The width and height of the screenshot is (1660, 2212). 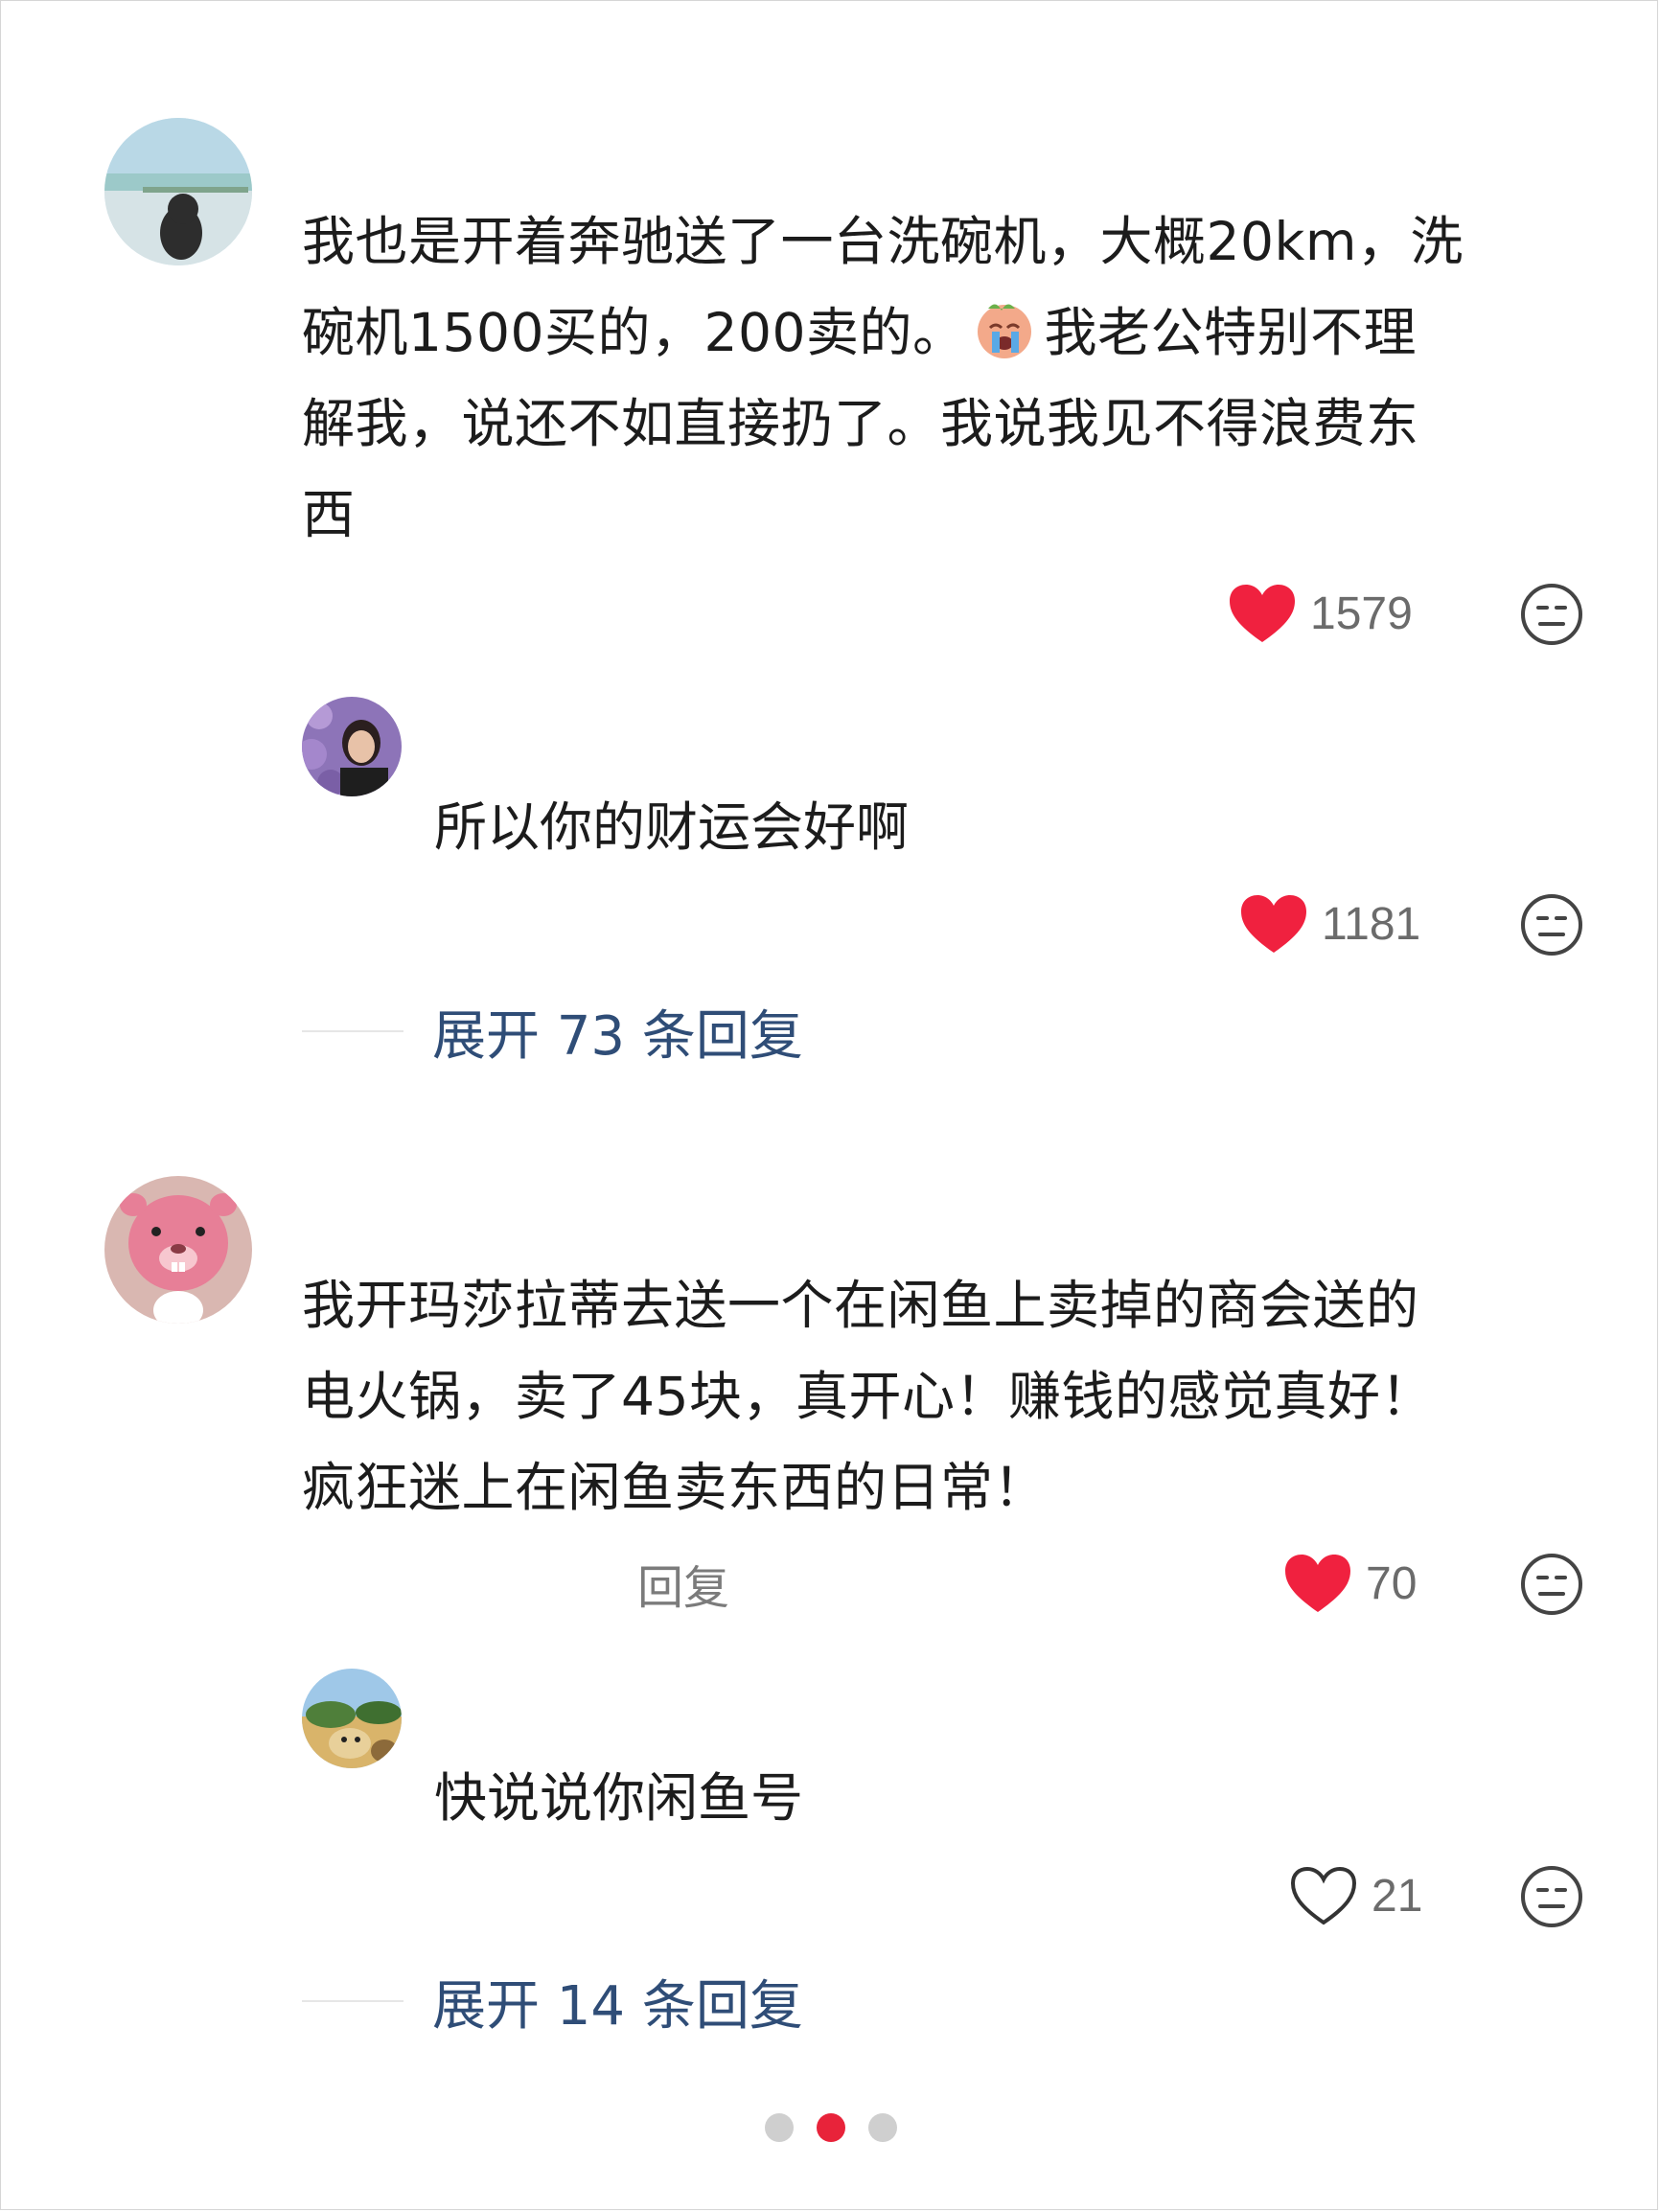 What do you see at coordinates (617, 2006) in the screenshot?
I see `expand-replies-label: 展开 14 条回复` at bounding box center [617, 2006].